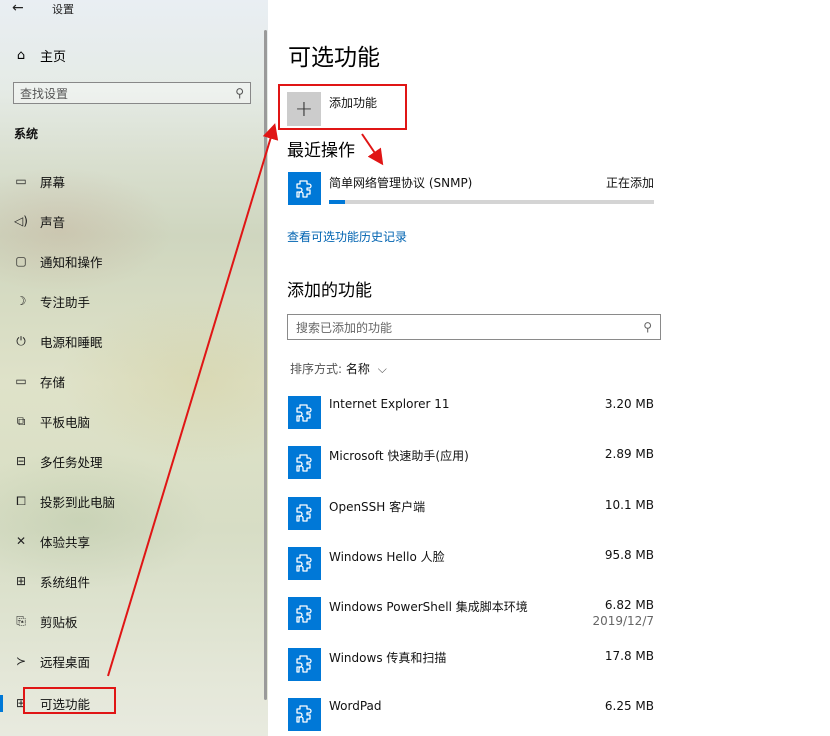  Describe the element at coordinates (357, 369) in the screenshot. I see `sort-value: 名称` at that location.